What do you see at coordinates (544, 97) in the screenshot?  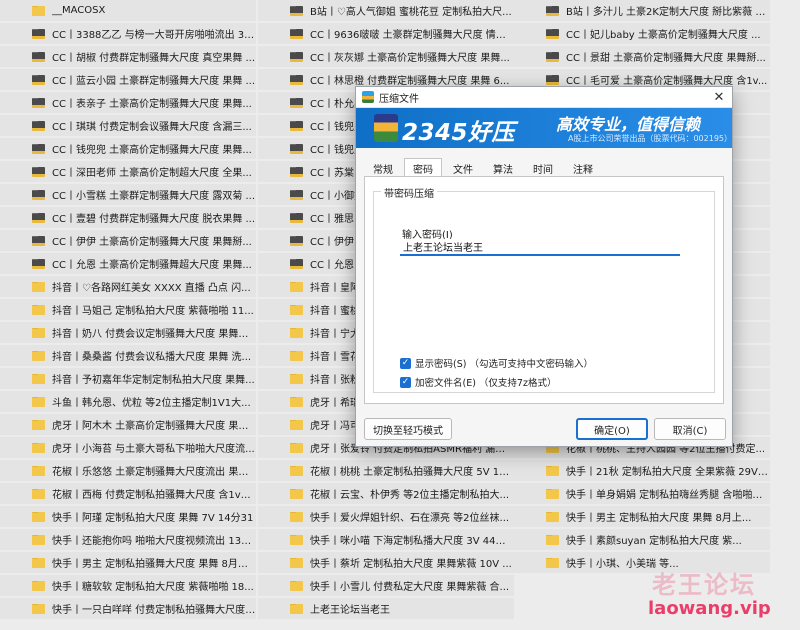 I see `dialog-titlebar: 压缩文件 ✕` at bounding box center [544, 97].